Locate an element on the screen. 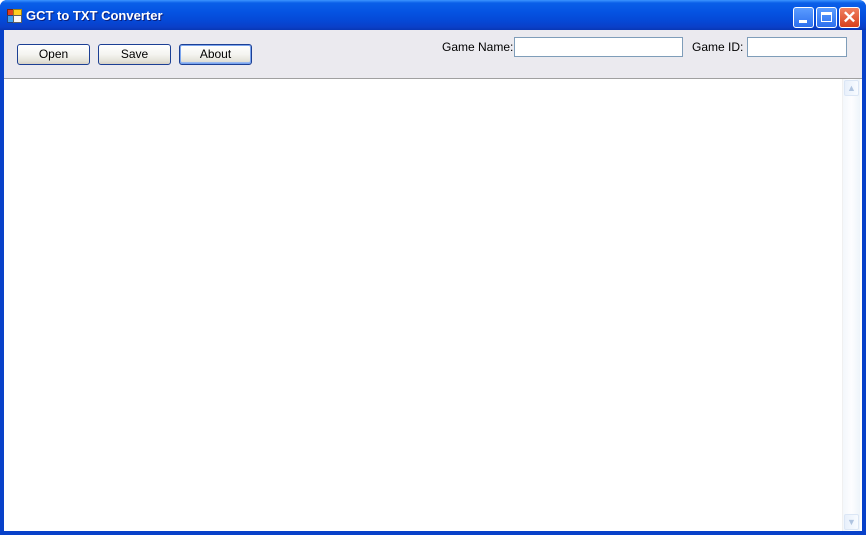 The width and height of the screenshot is (866, 535). open-button: Open is located at coordinates (53, 54).